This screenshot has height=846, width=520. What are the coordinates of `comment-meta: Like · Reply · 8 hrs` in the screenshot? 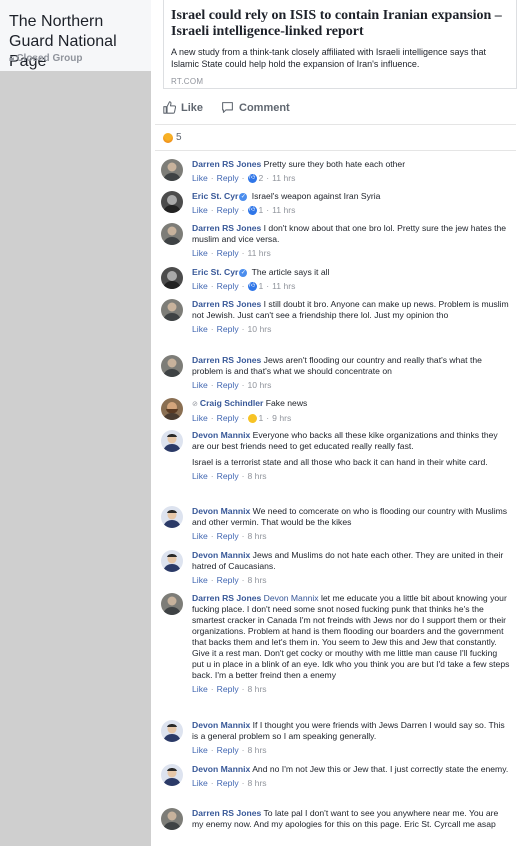 It's located at (229, 536).